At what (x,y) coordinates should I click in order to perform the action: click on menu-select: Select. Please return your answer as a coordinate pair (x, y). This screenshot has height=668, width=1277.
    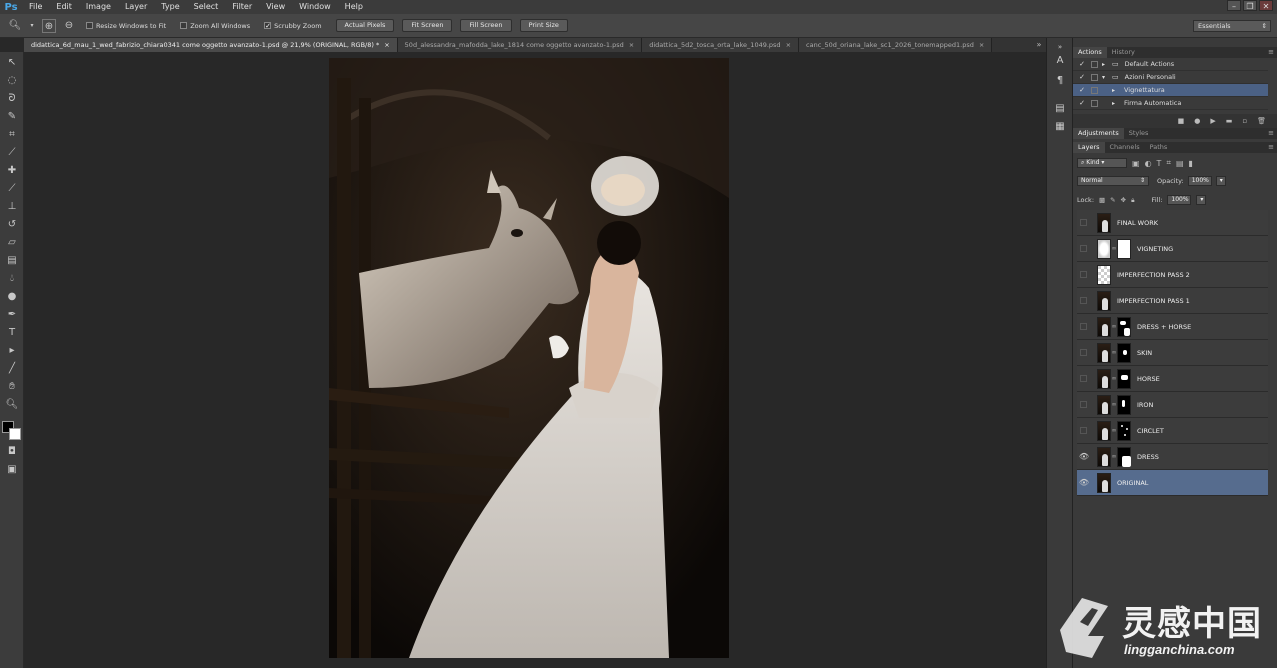
    Looking at the image, I should click on (206, 7).